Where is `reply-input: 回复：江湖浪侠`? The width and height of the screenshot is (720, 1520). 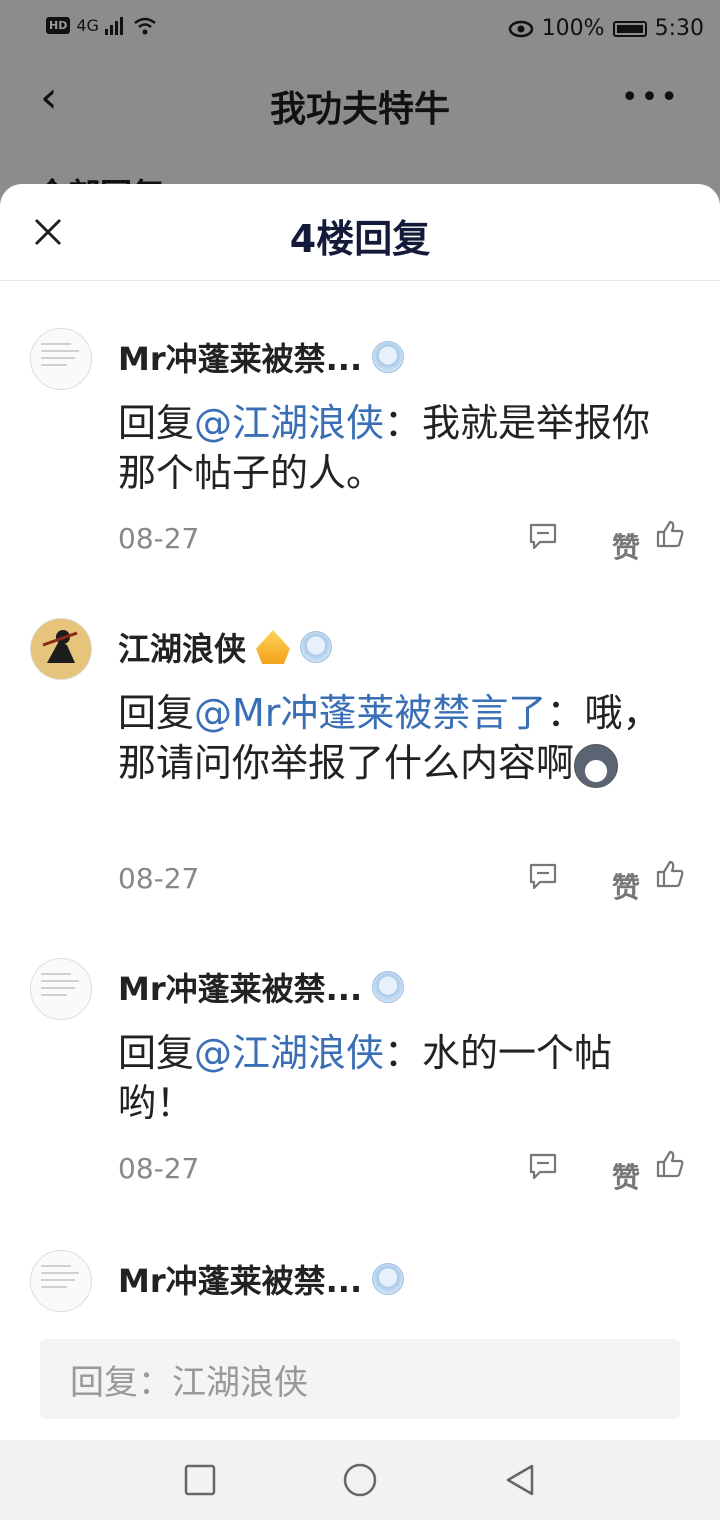 reply-input: 回复：江湖浪侠 is located at coordinates (360, 1379).